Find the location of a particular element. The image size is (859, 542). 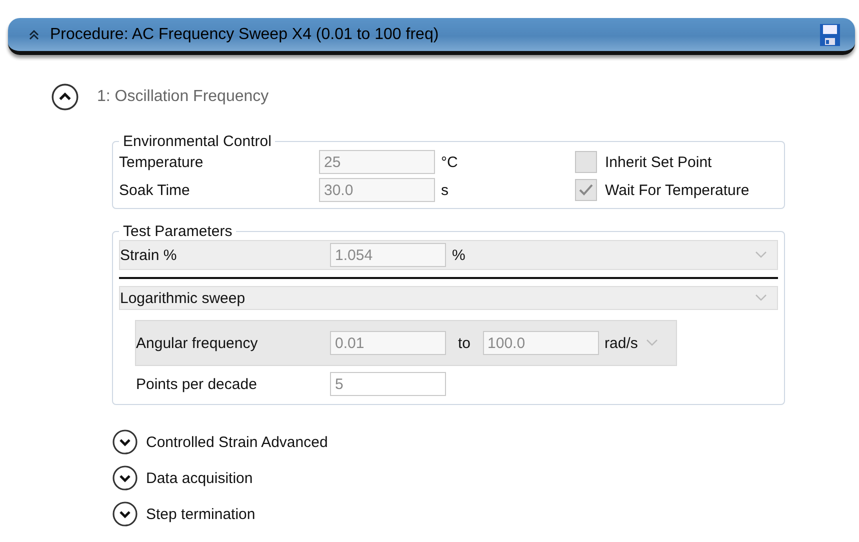

checkmark-icon is located at coordinates (586, 190).